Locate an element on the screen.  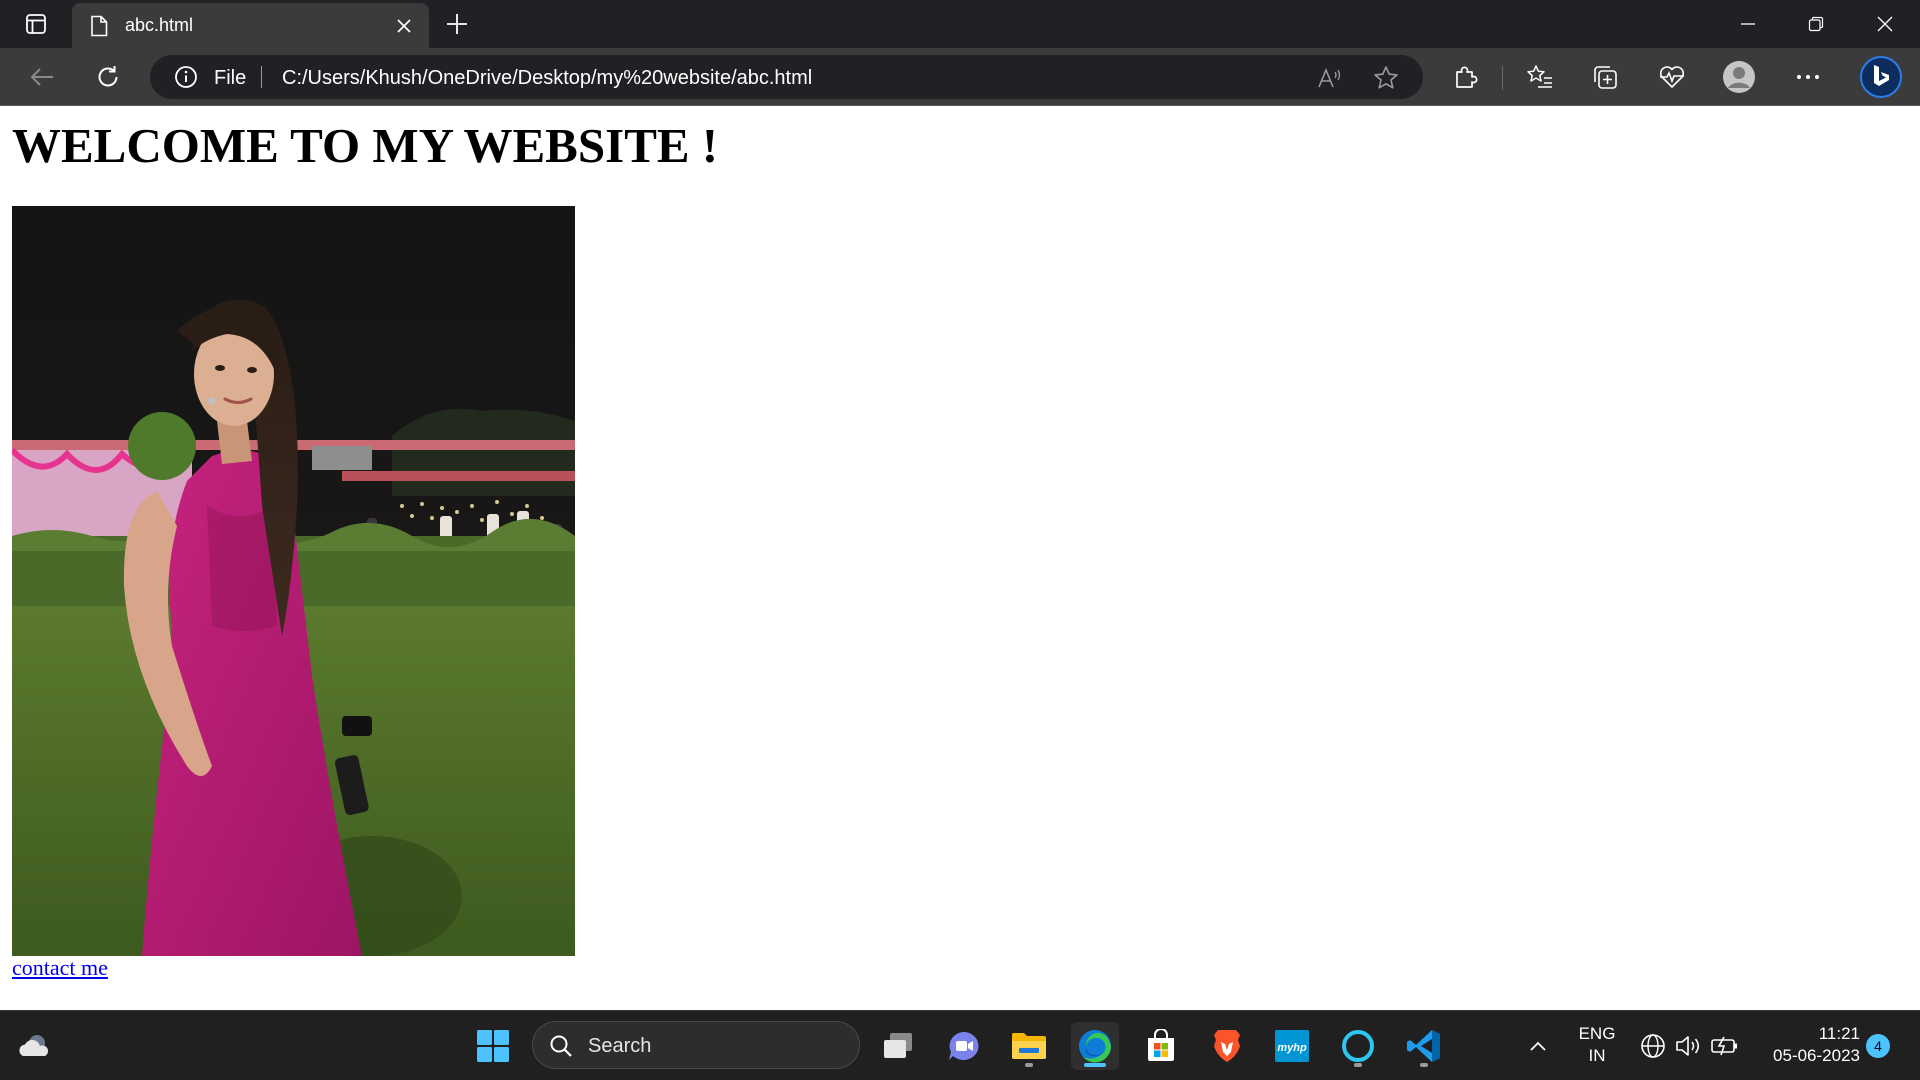
microsoft-store-button is located at coordinates (1161, 1046).